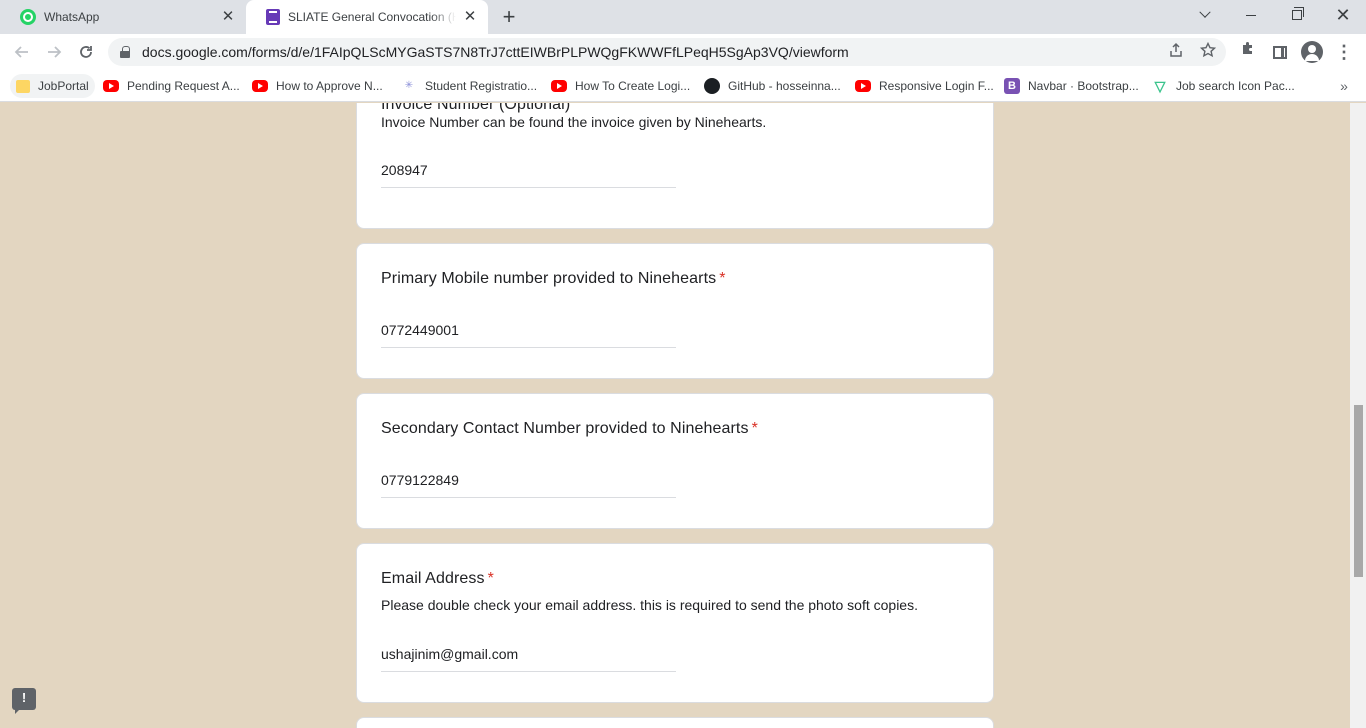  Describe the element at coordinates (528, 332) in the screenshot. I see `primary-mobile-input: 0772449001` at that location.